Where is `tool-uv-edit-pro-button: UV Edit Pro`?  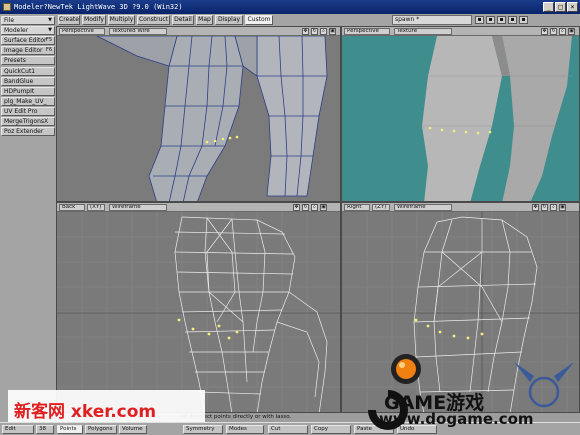 tool-uv-edit-pro-button: UV Edit Pro is located at coordinates (28, 111).